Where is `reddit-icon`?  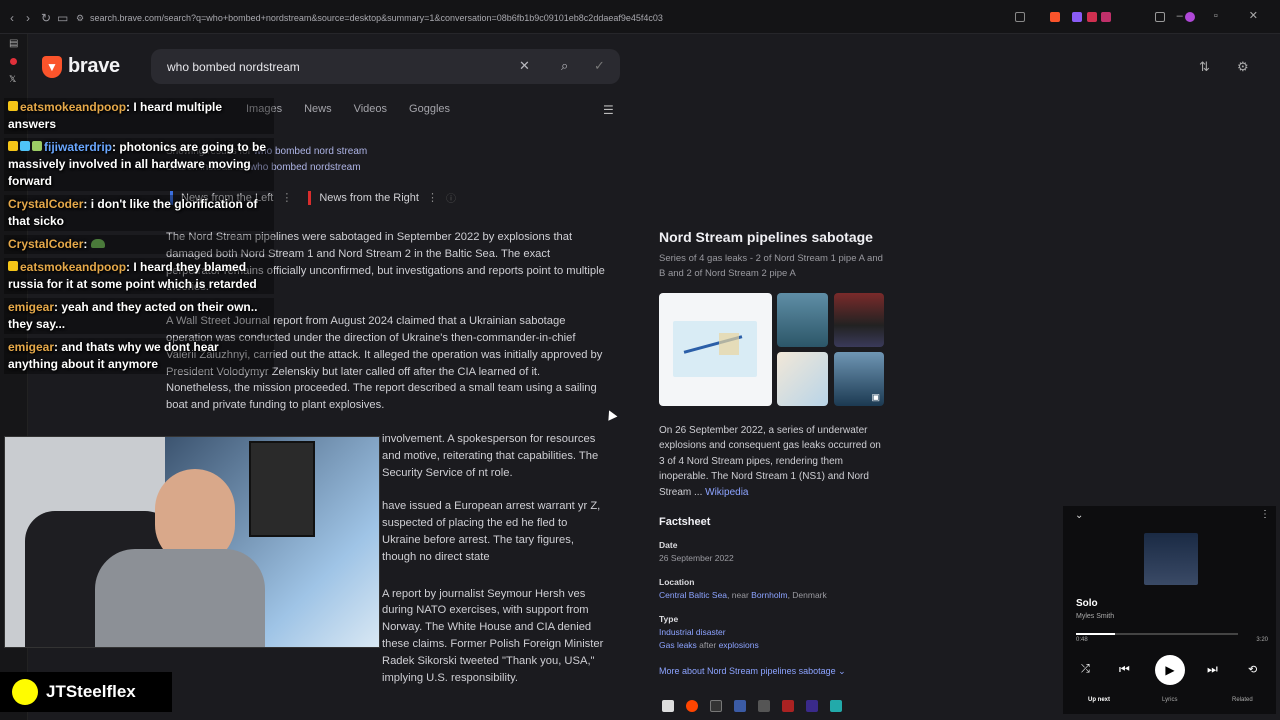
reddit-icon is located at coordinates (692, 706).